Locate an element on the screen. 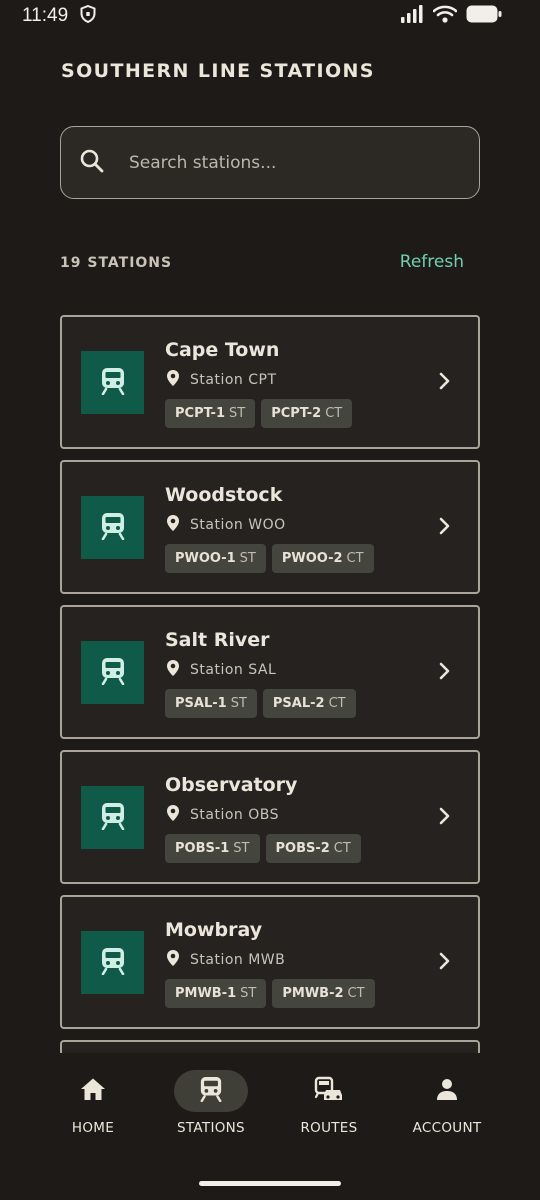  nav-active-indicator is located at coordinates (211, 1091).